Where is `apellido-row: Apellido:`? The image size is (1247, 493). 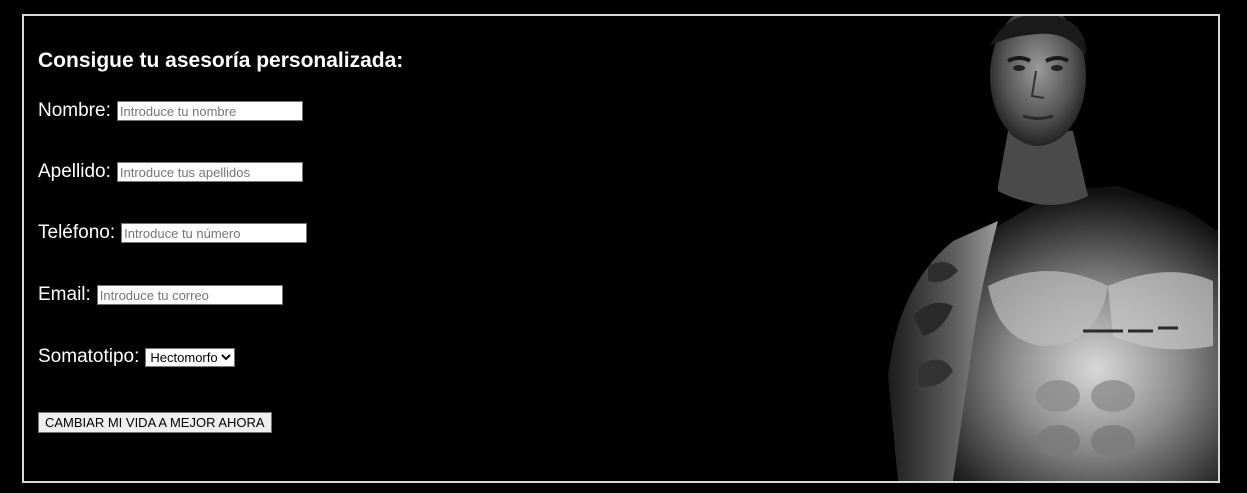
apellido-row: Apellido: is located at coordinates (170, 172).